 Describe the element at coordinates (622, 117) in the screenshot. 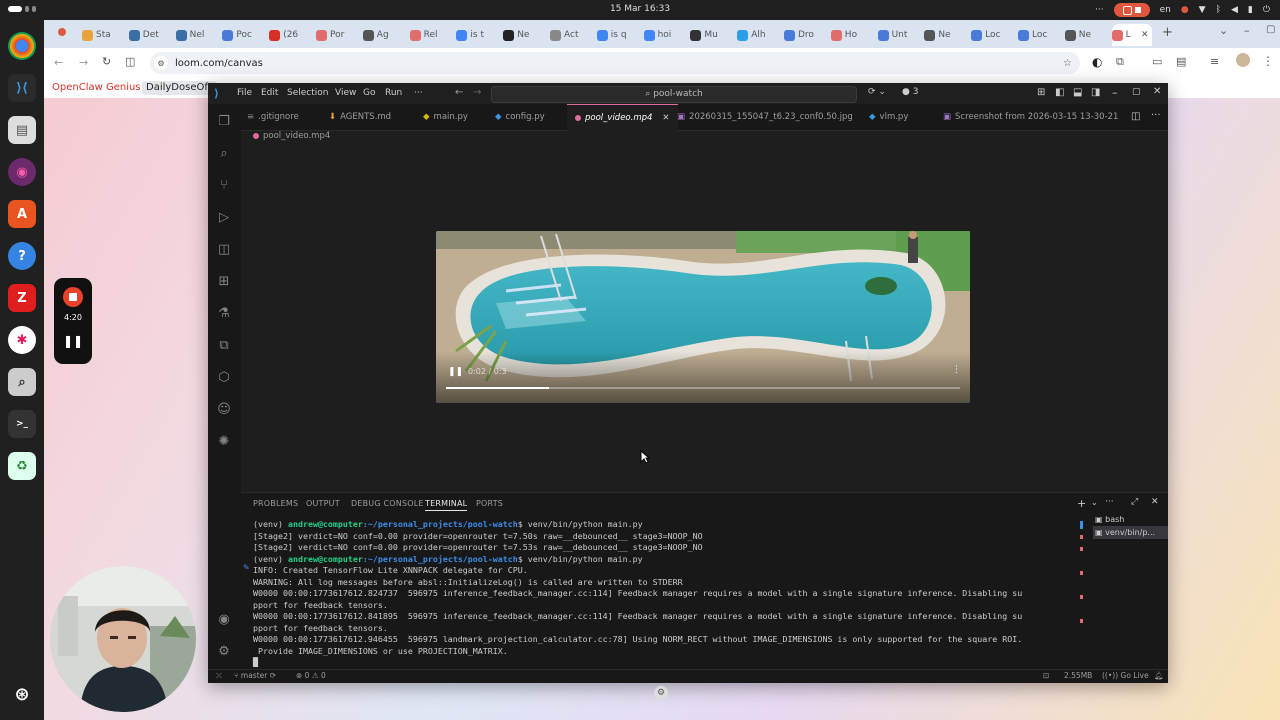

I see `tab-pool-video: pool_video.mp4 ✕` at that location.